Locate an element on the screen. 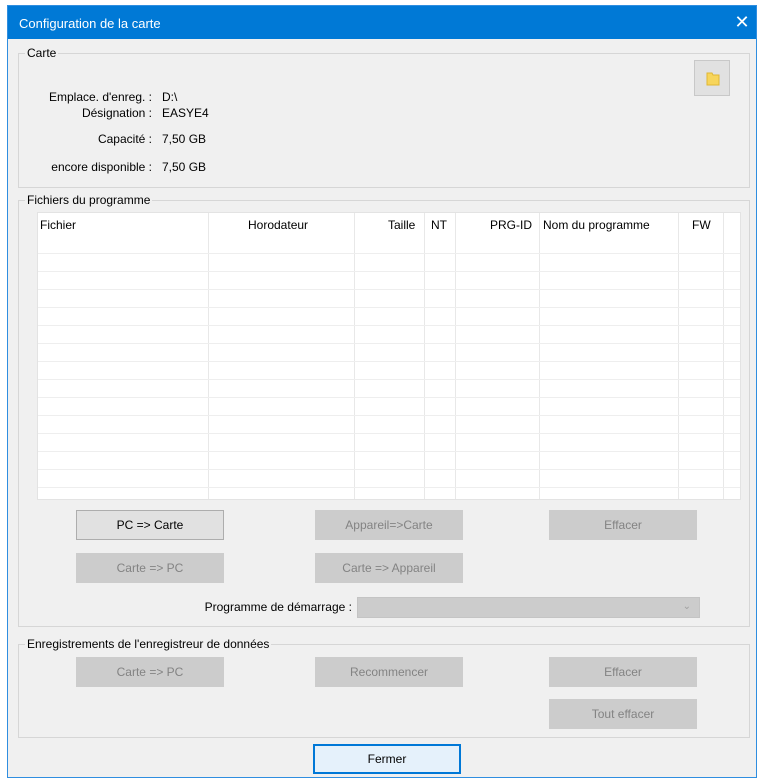 Image resolution: width=757 pixels, height=778 pixels. logger-delete-button: Effacer is located at coordinates (623, 672).